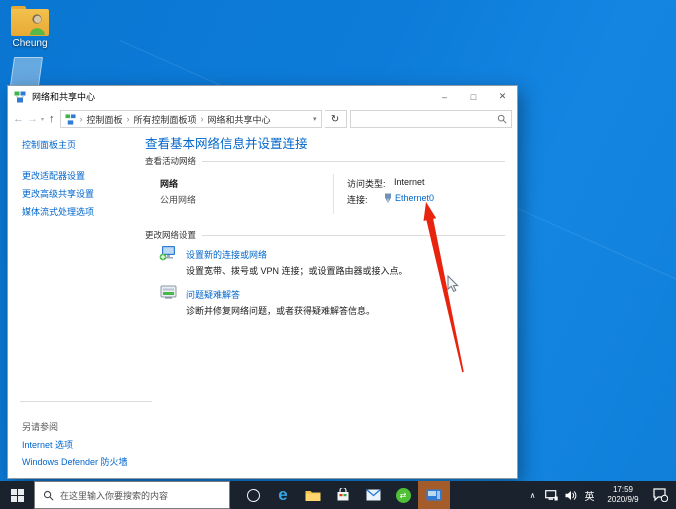  I want to click on troubleshoot-link: 问题疑难解答, so click(213, 294).